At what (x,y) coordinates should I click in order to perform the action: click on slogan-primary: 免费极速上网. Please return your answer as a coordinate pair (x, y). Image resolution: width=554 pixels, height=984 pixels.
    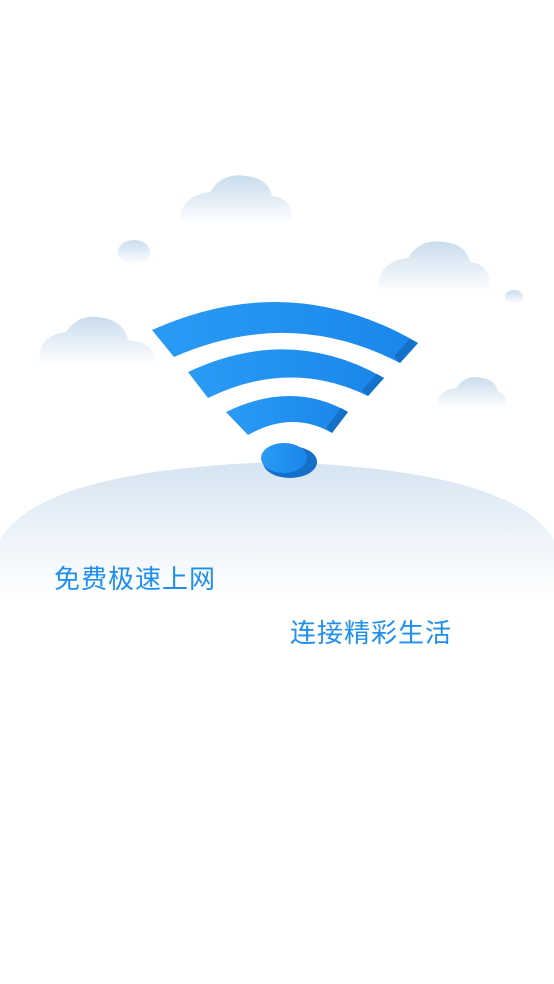
    Looking at the image, I should click on (135, 580).